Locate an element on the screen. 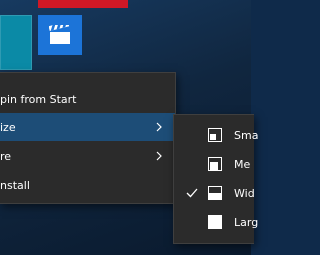 The image size is (320, 255). resize-submenu: Sma Me Wid Larg is located at coordinates (215, 179).